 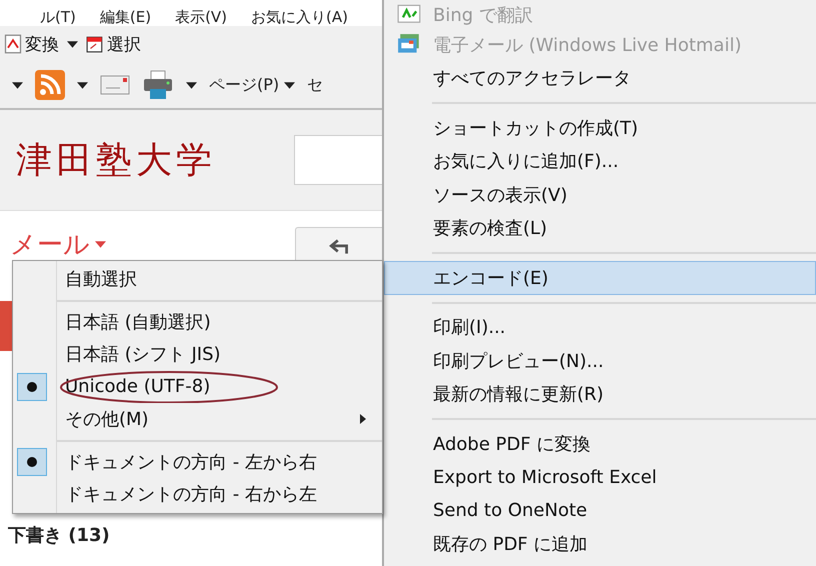 I want to click on rss-icon, so click(x=50, y=85).